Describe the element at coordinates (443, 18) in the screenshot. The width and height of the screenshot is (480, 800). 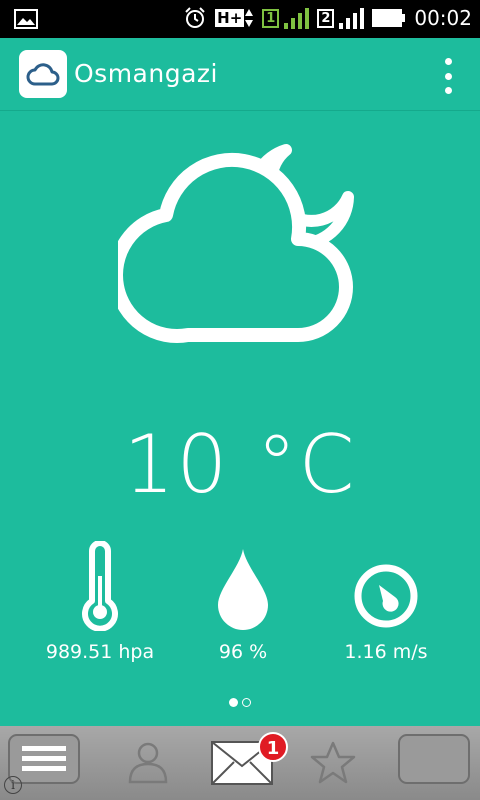
I see `status-time: 00:02` at that location.